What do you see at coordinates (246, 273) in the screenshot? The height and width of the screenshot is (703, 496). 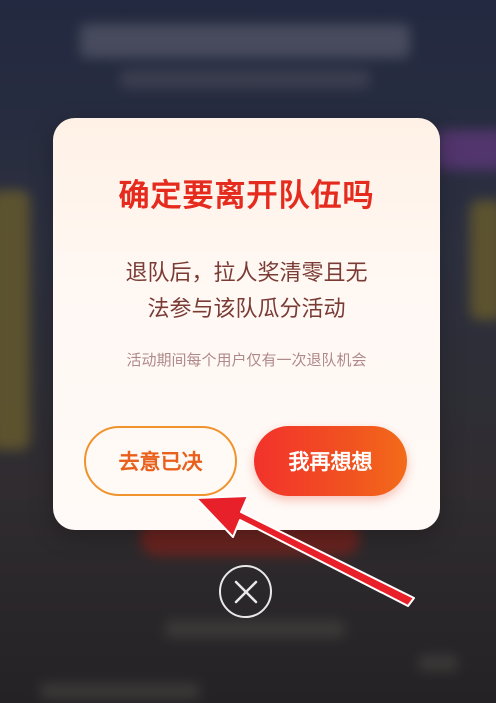 I see `dialog-message-line: 退队后，拉人奖清零且无` at bounding box center [246, 273].